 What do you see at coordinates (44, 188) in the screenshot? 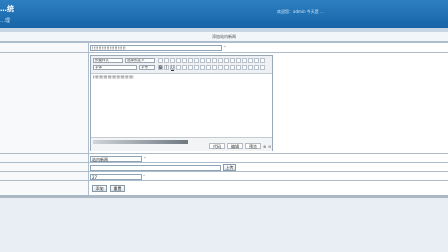
I see `actions-label-cell` at bounding box center [44, 188].